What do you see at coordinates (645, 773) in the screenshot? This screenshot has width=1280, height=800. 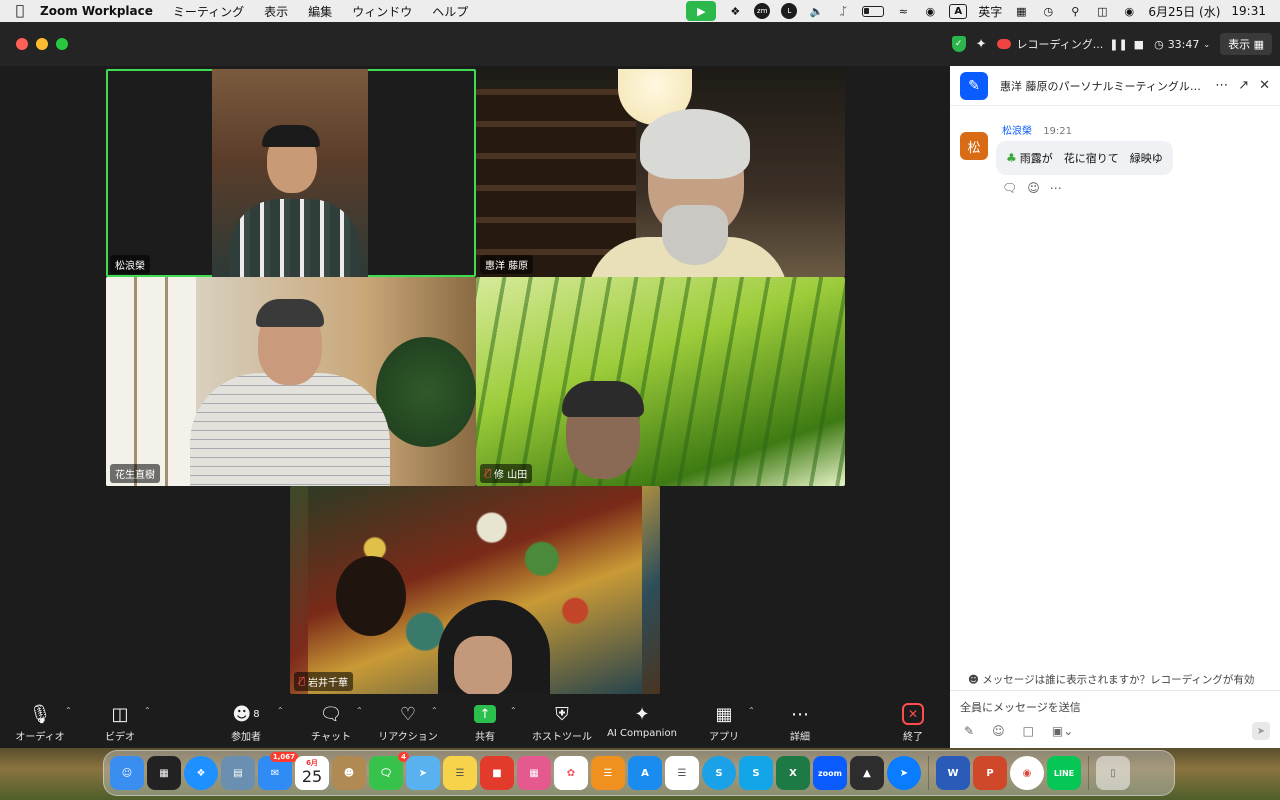 I see `app-store-icon: A` at bounding box center [645, 773].